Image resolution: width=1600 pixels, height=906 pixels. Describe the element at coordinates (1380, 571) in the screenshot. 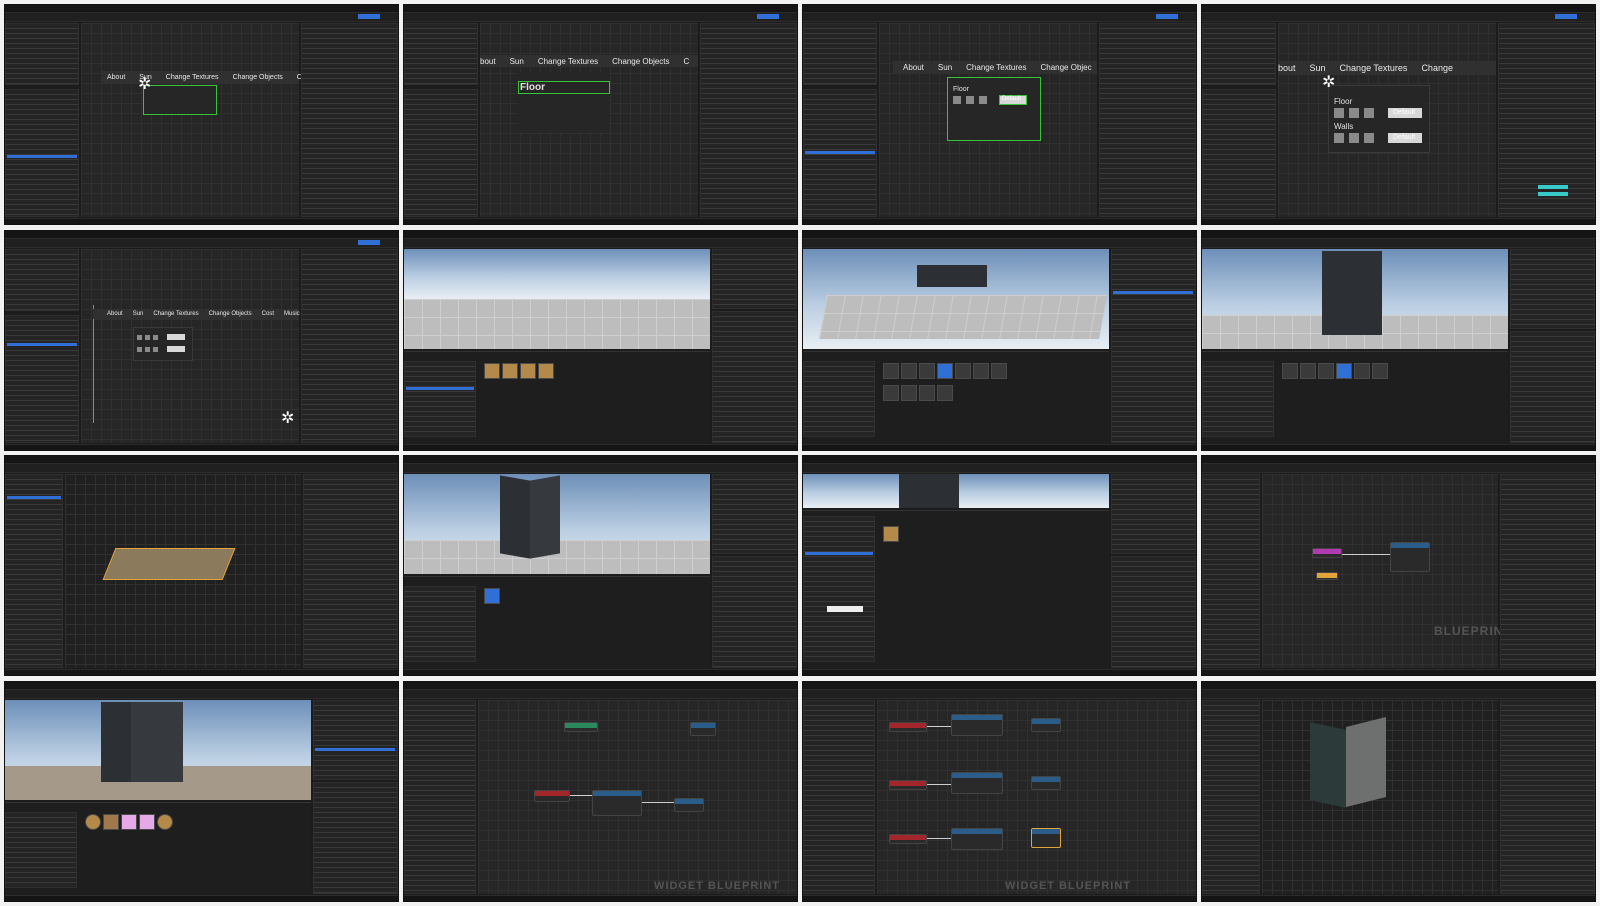

I see `event-graph` at that location.